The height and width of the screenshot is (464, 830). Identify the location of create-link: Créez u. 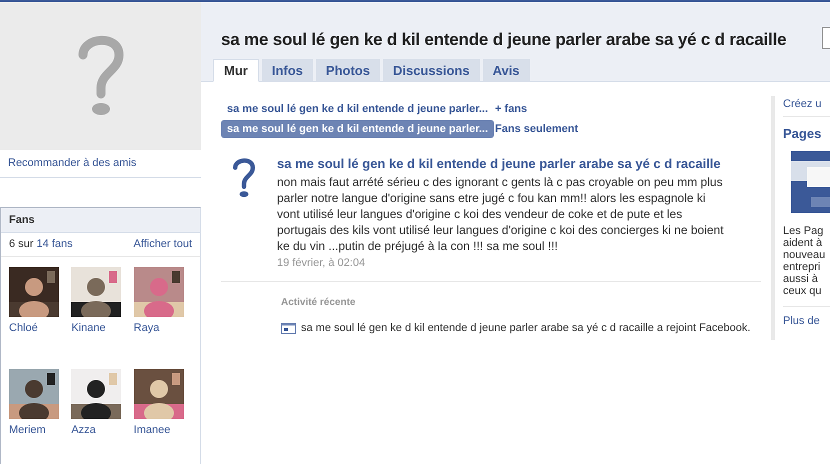
(802, 104).